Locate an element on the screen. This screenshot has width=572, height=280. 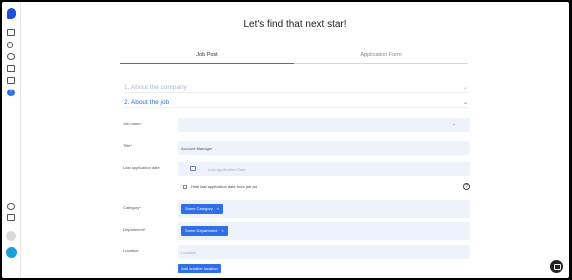
hide-date-row: Hide last application date from job ad is located at coordinates (220, 186).